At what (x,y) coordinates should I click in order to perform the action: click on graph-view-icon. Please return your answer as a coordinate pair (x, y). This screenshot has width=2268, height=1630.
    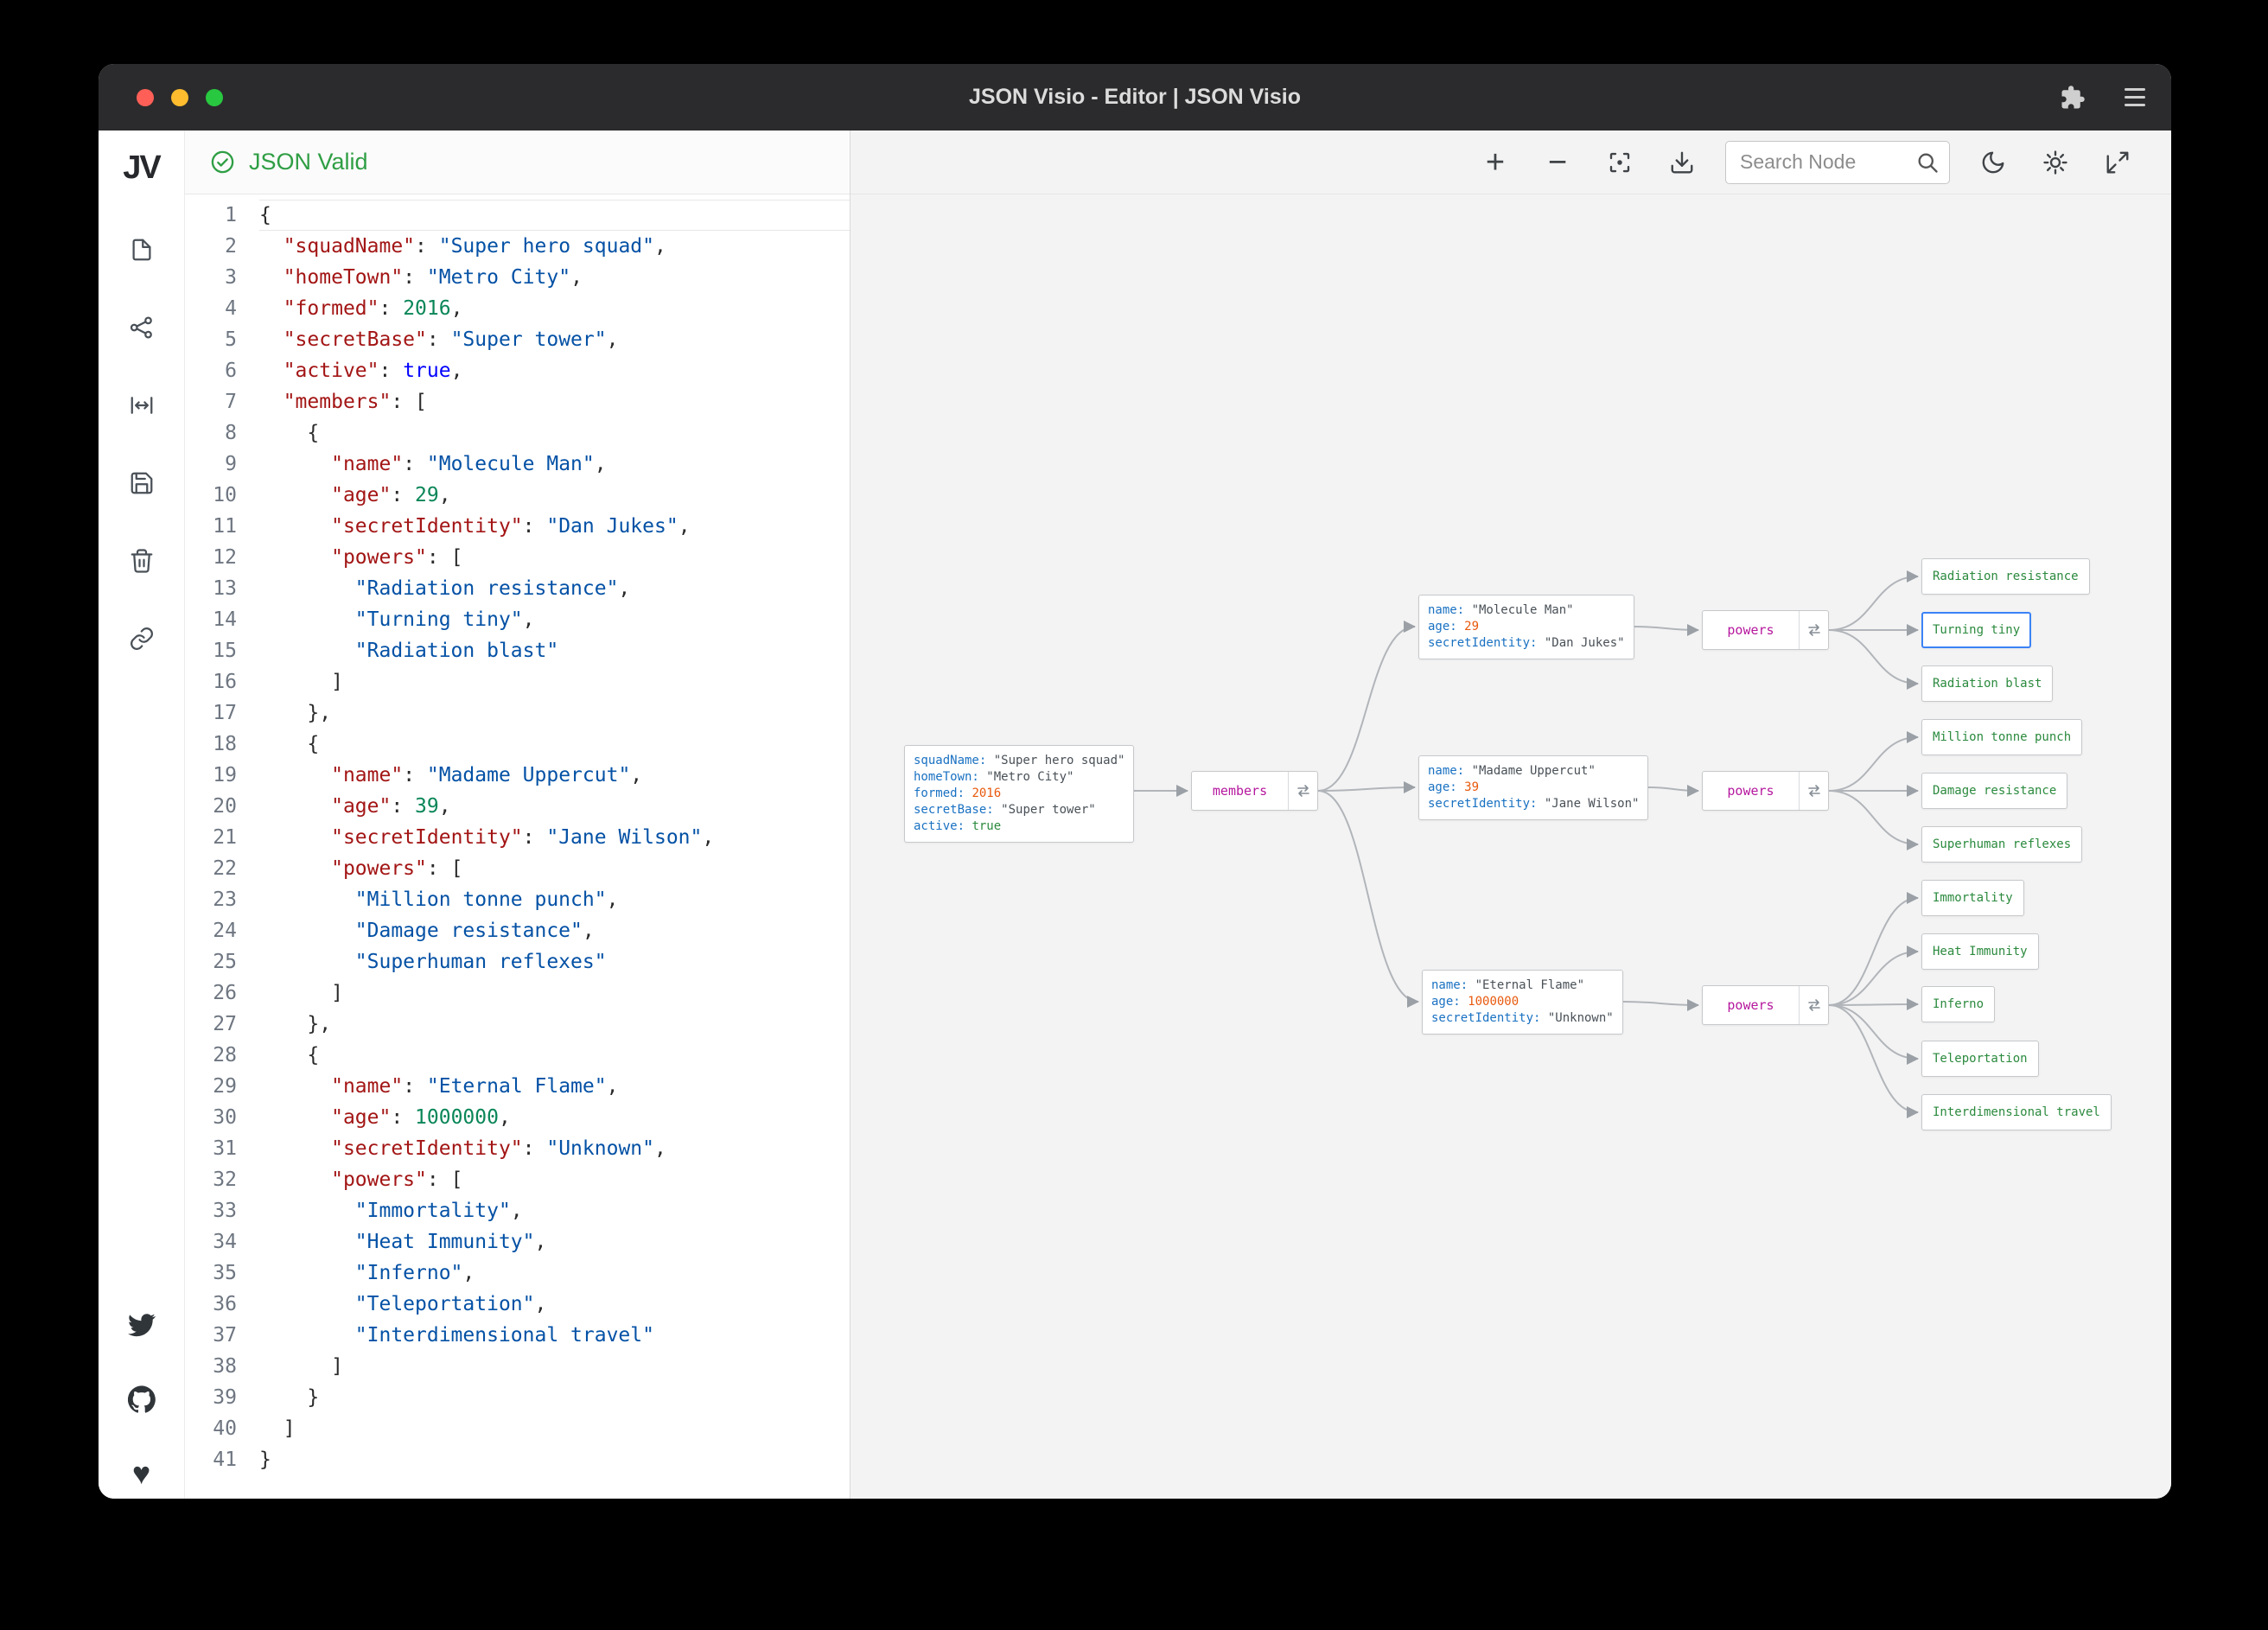
    Looking at the image, I should click on (141, 327).